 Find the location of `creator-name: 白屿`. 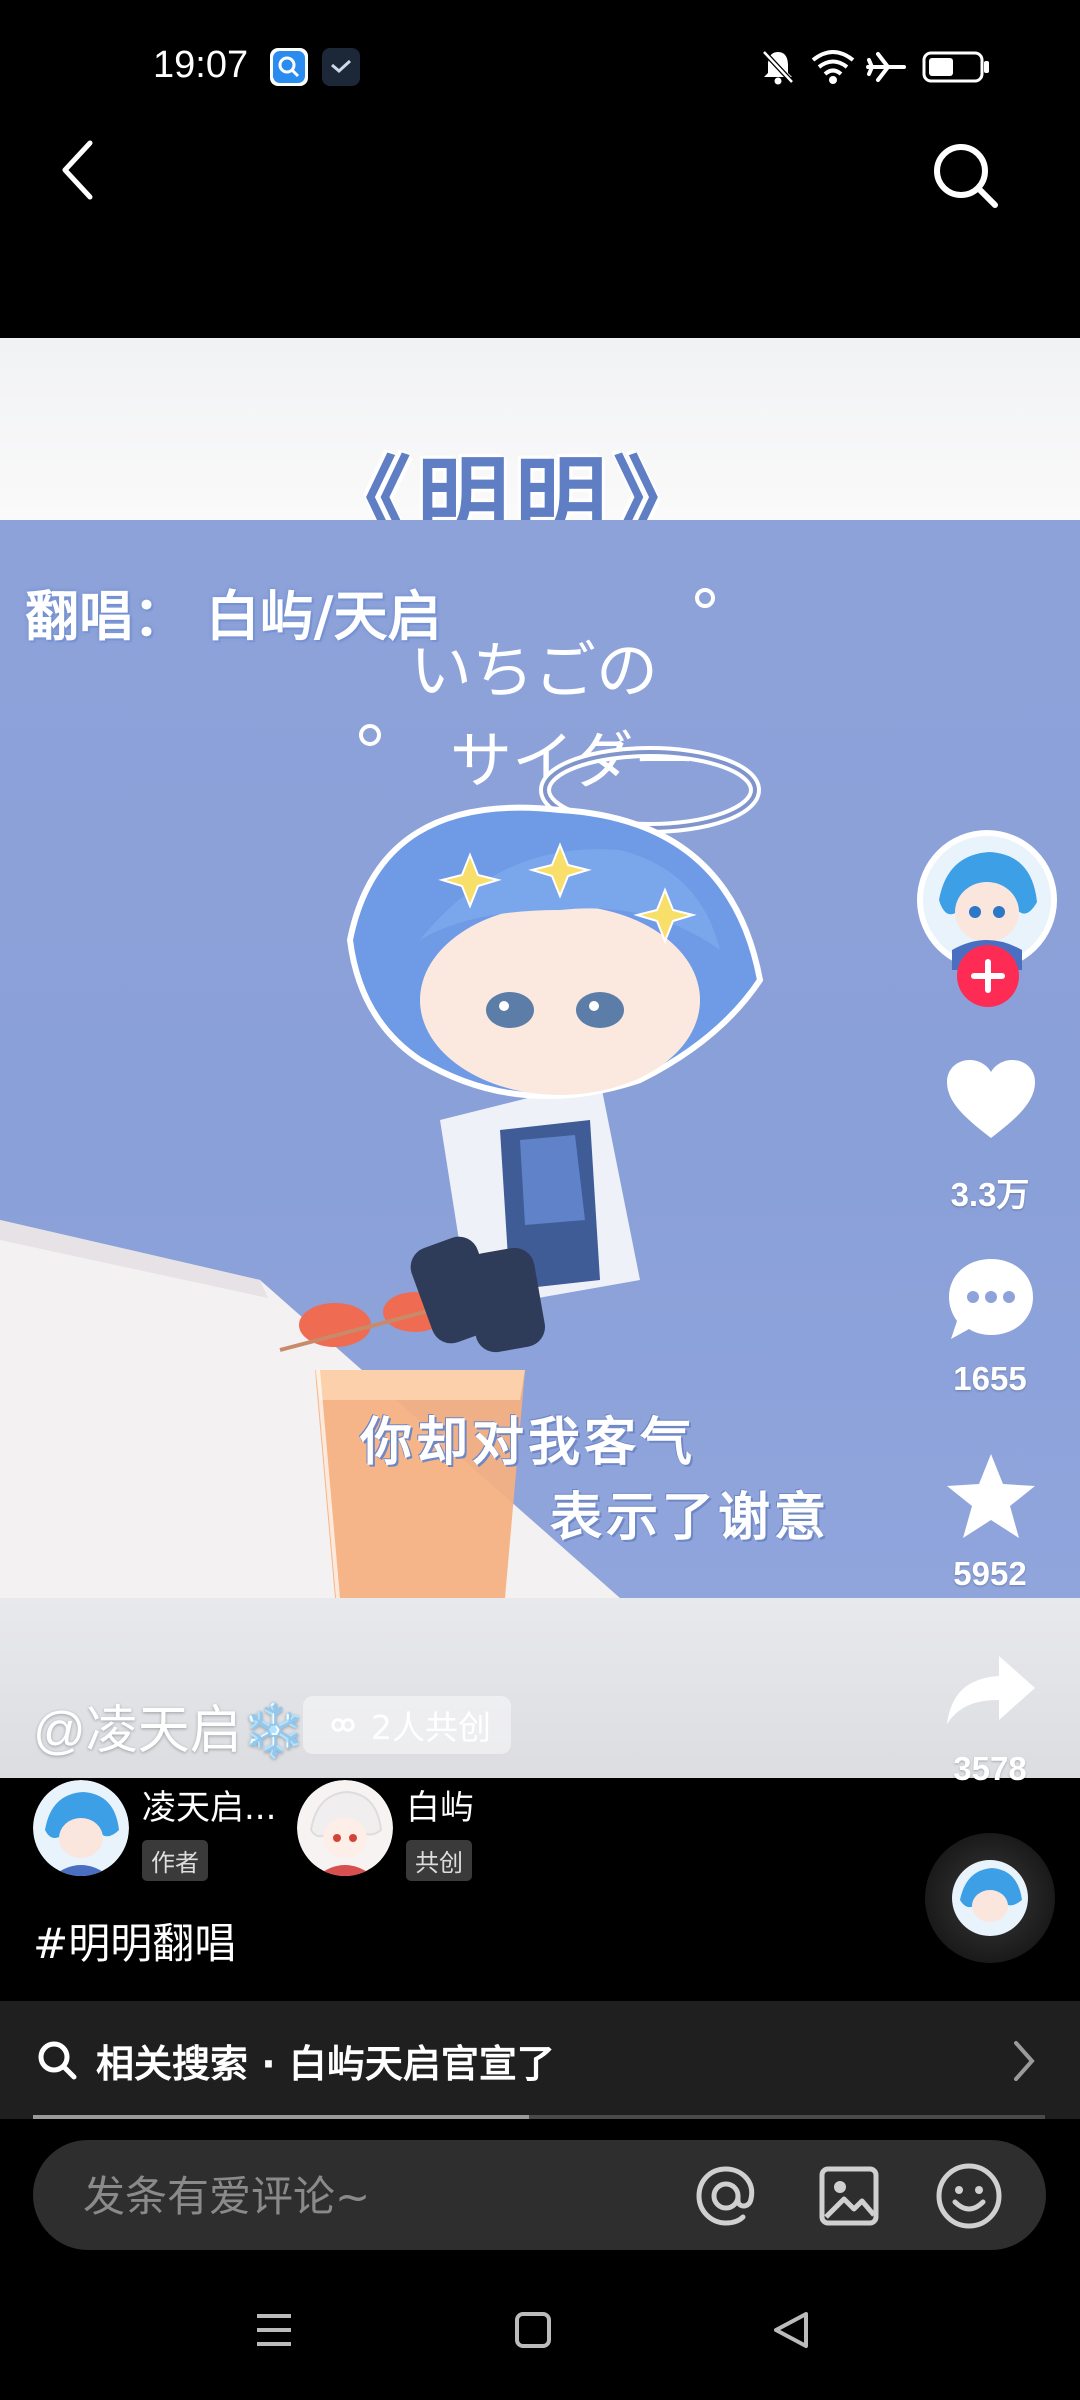

creator-name: 白屿 is located at coordinates (440, 1804).